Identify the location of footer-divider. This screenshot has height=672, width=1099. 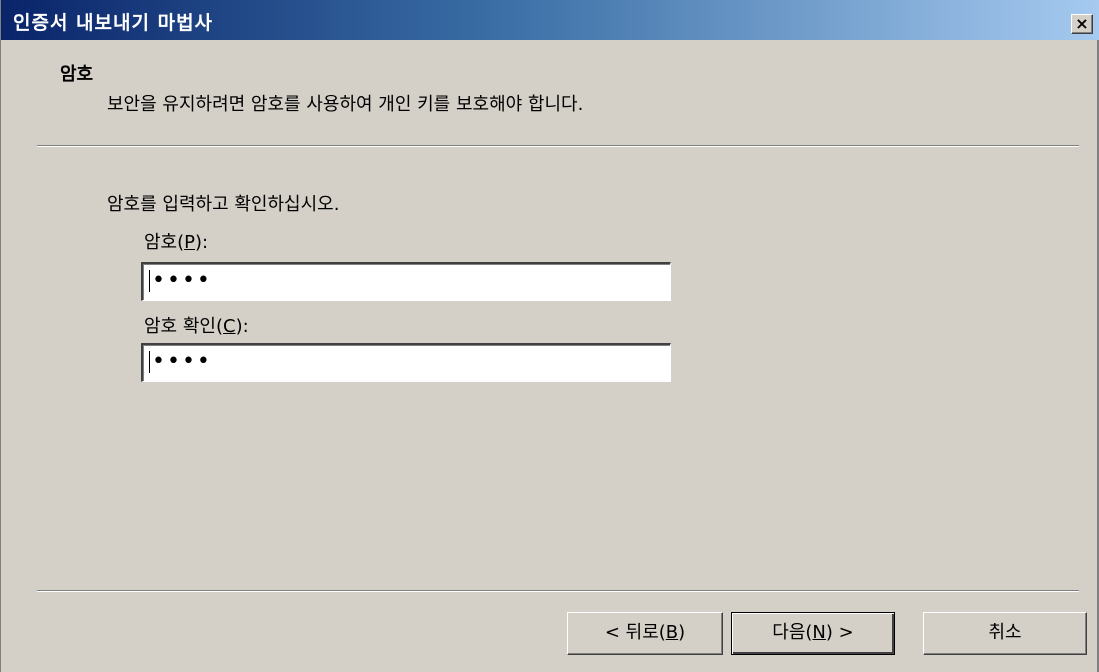
(558, 591).